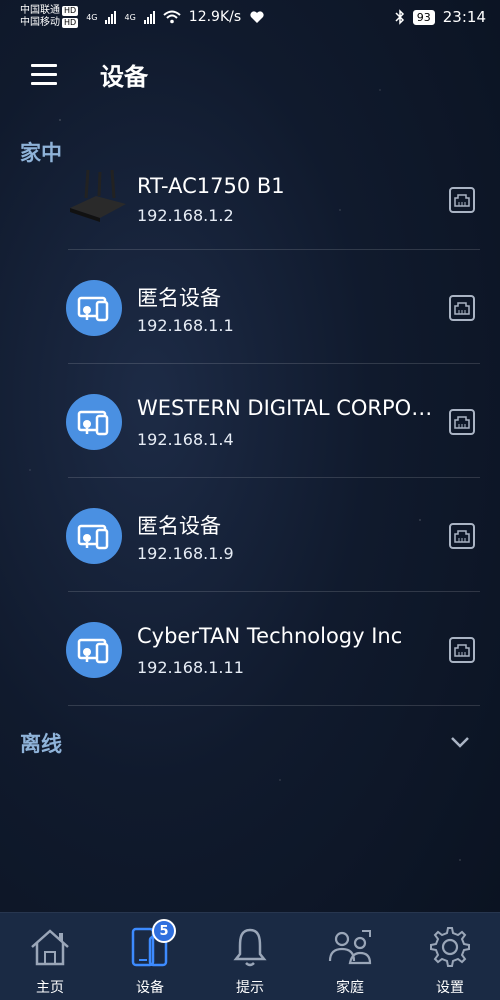  I want to click on router-icon, so click(98, 195).